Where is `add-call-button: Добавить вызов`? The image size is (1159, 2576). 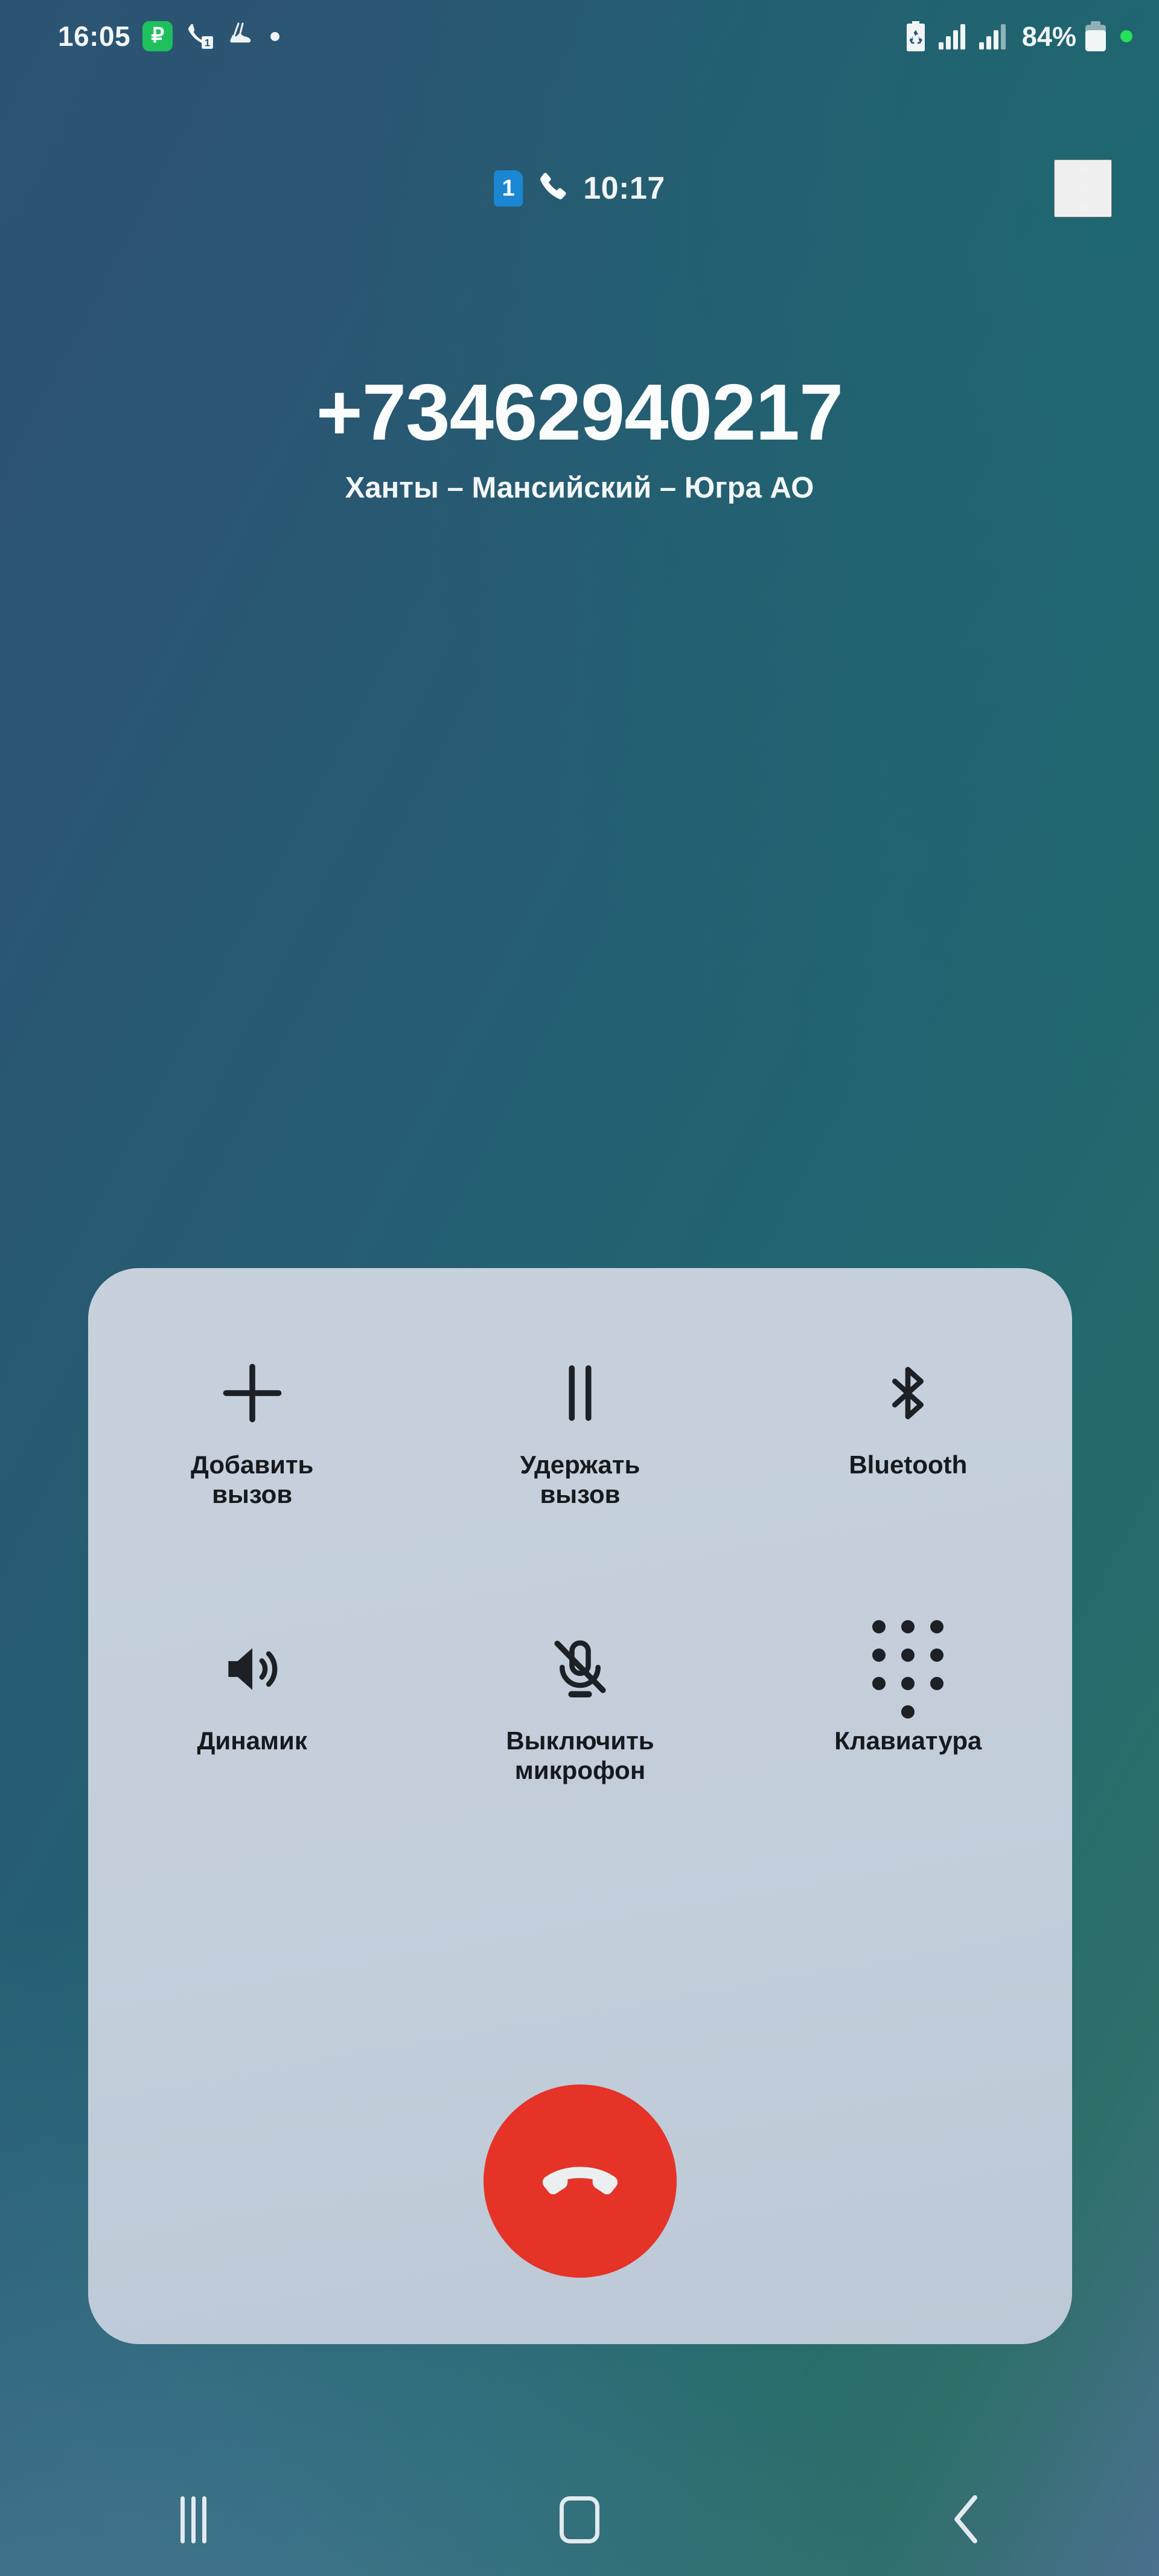 add-call-button: Добавить вызов is located at coordinates (252, 1428).